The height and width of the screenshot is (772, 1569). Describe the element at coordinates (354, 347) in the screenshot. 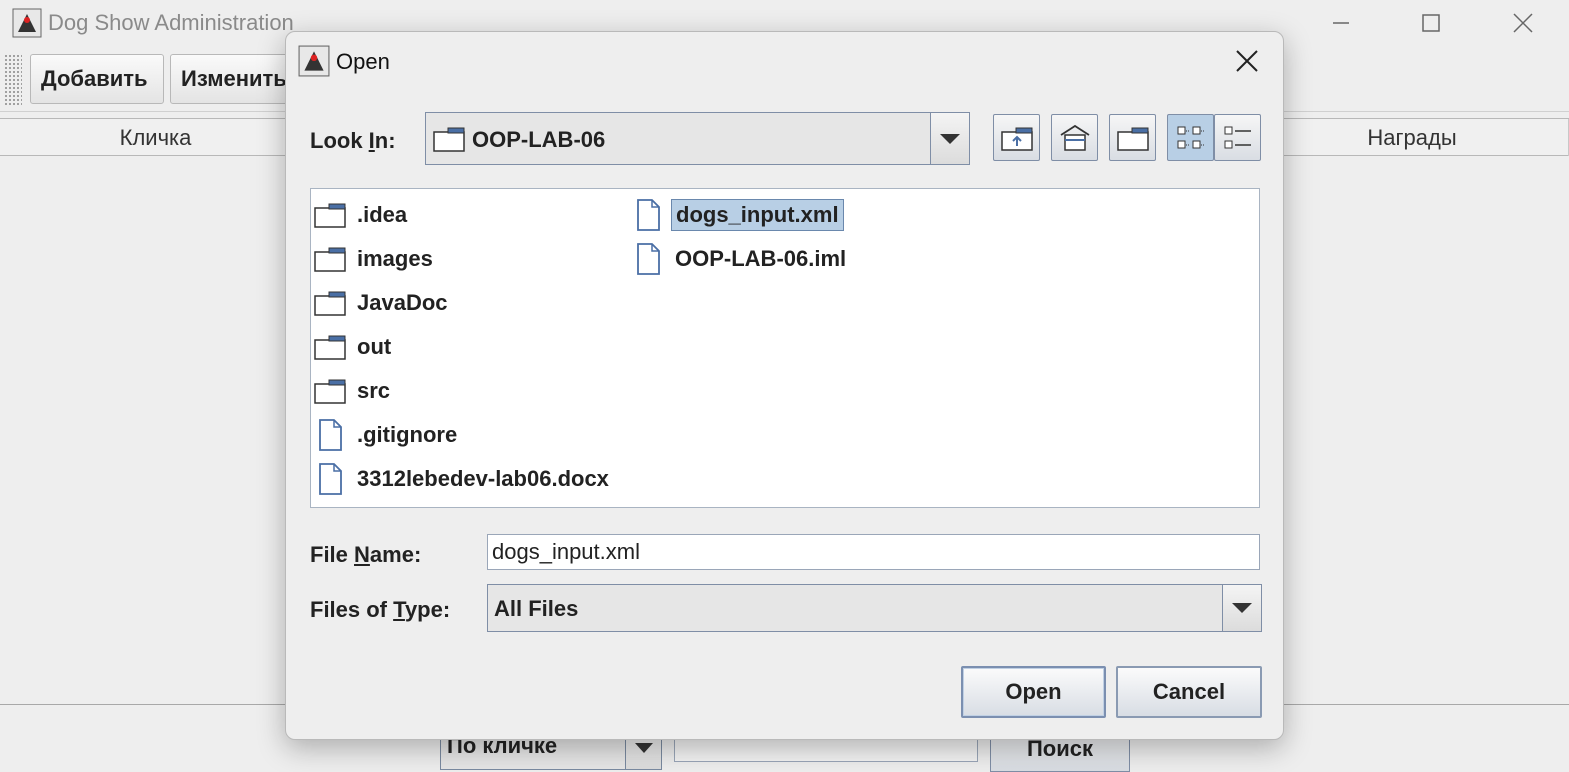

I see `list-item: out` at that location.